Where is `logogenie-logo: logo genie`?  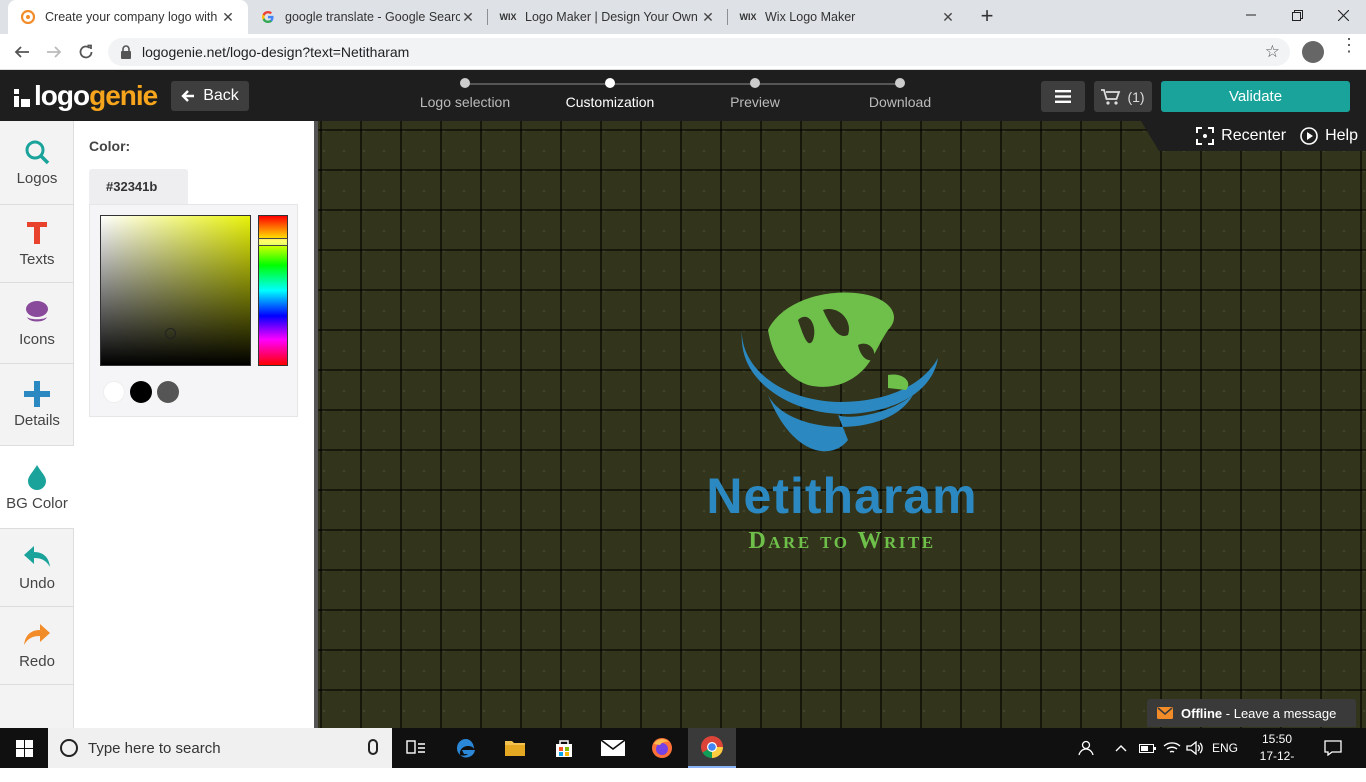 logogenie-logo: logo genie is located at coordinates (86, 95).